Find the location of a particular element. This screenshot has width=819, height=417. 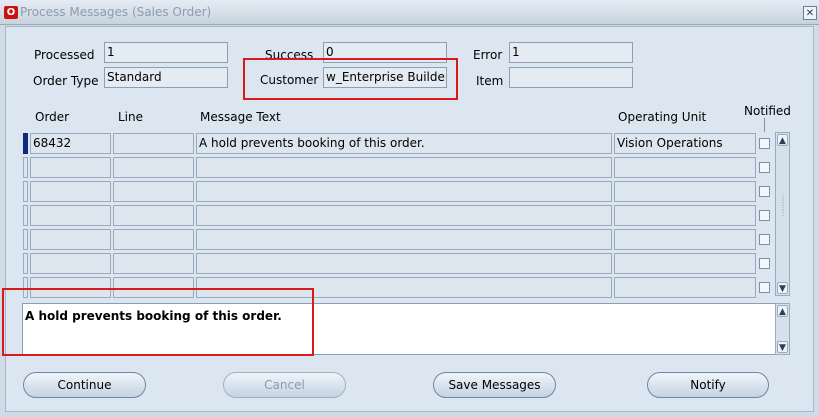

error-label: Error is located at coordinates (488, 55).